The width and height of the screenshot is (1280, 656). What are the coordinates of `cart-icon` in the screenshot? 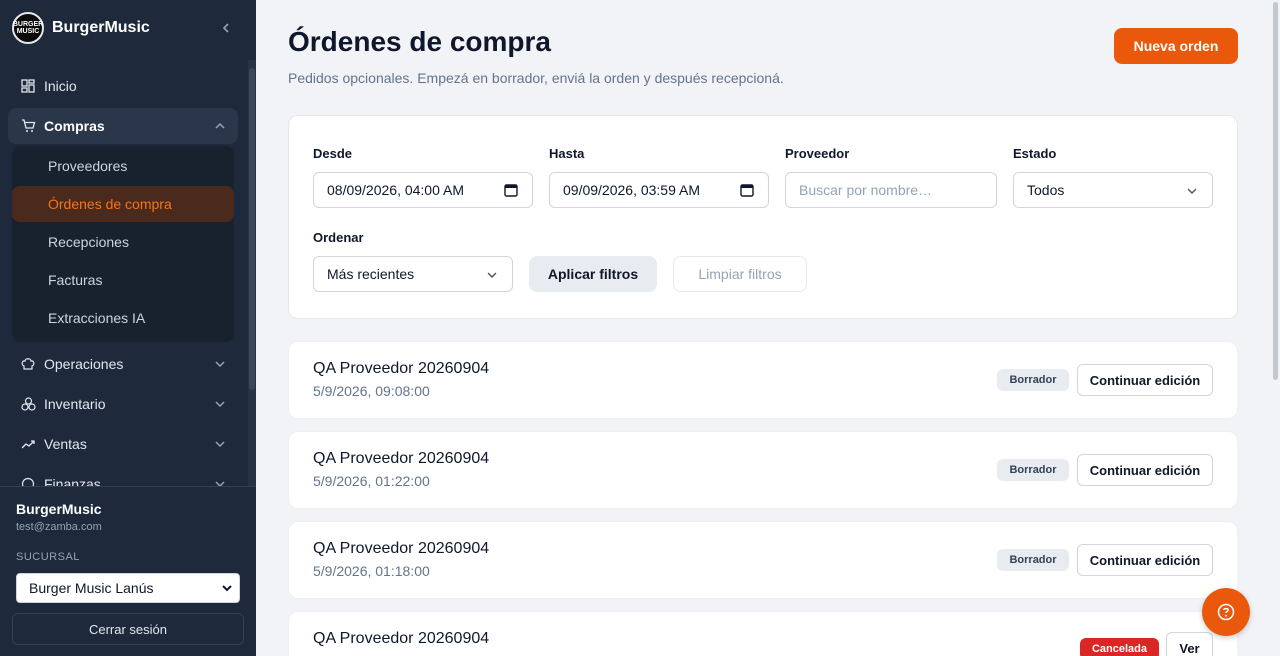 It's located at (28, 126).